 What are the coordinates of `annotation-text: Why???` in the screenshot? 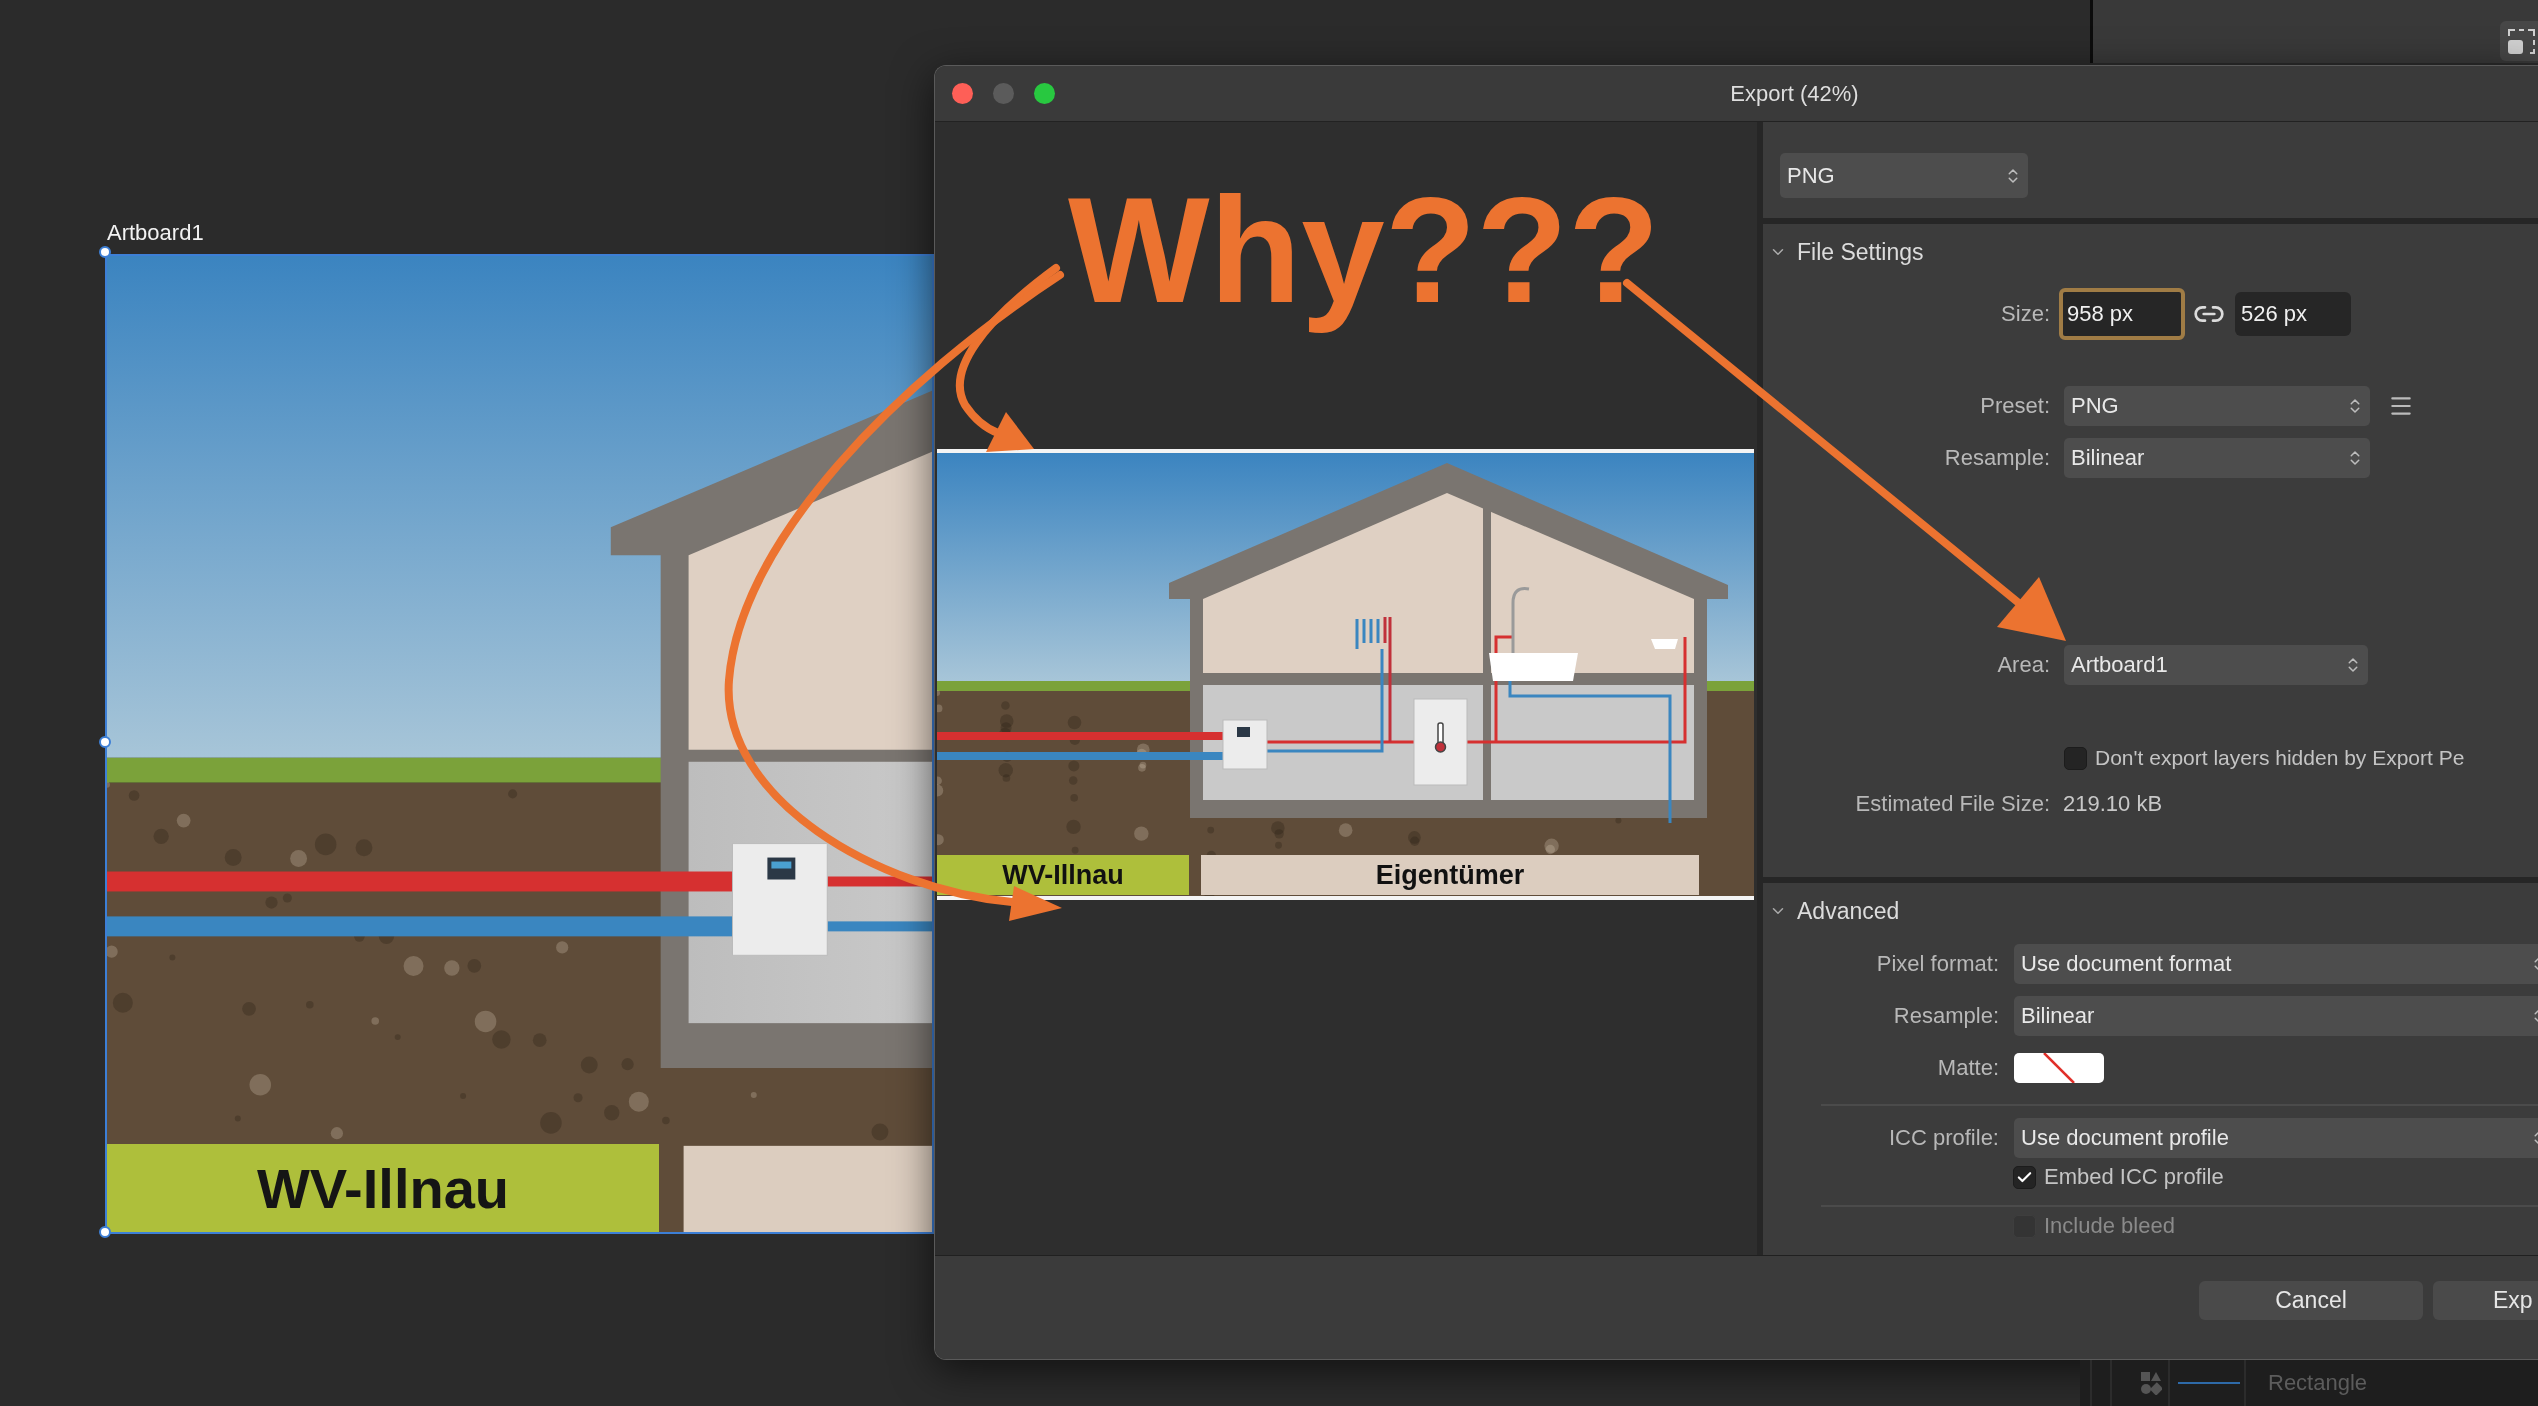 It's located at (1364, 250).